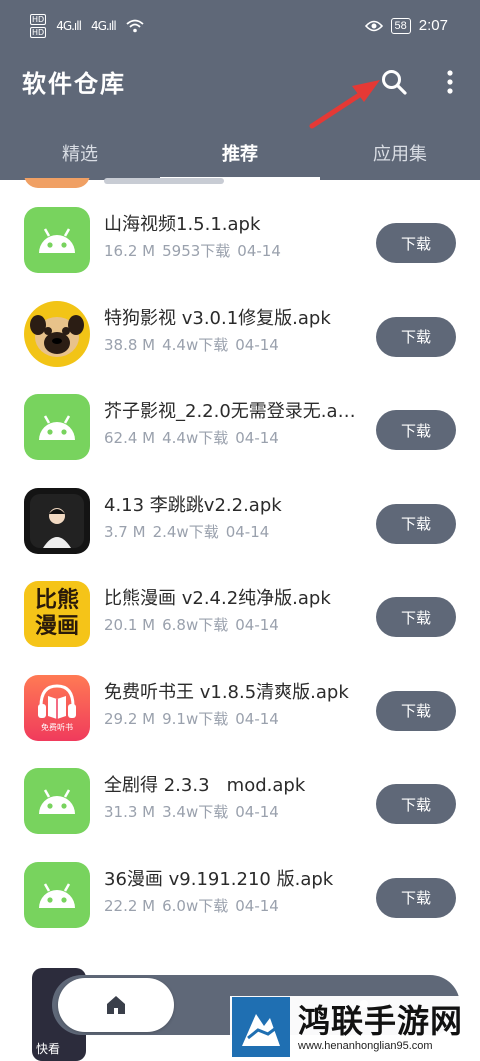 The height and width of the screenshot is (1061, 480). I want to click on app-downloads: 6.0w下载, so click(195, 905).